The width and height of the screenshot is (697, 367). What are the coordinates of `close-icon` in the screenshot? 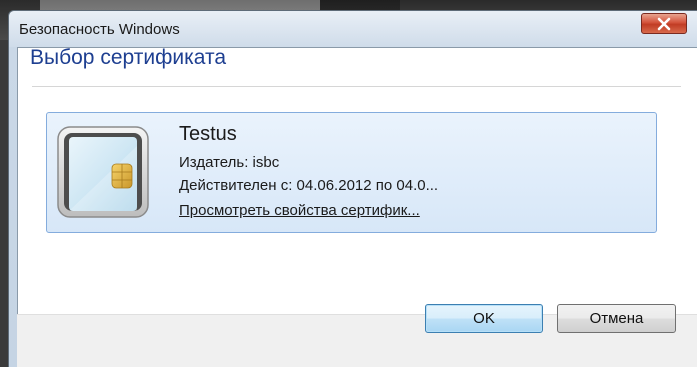 It's located at (664, 23).